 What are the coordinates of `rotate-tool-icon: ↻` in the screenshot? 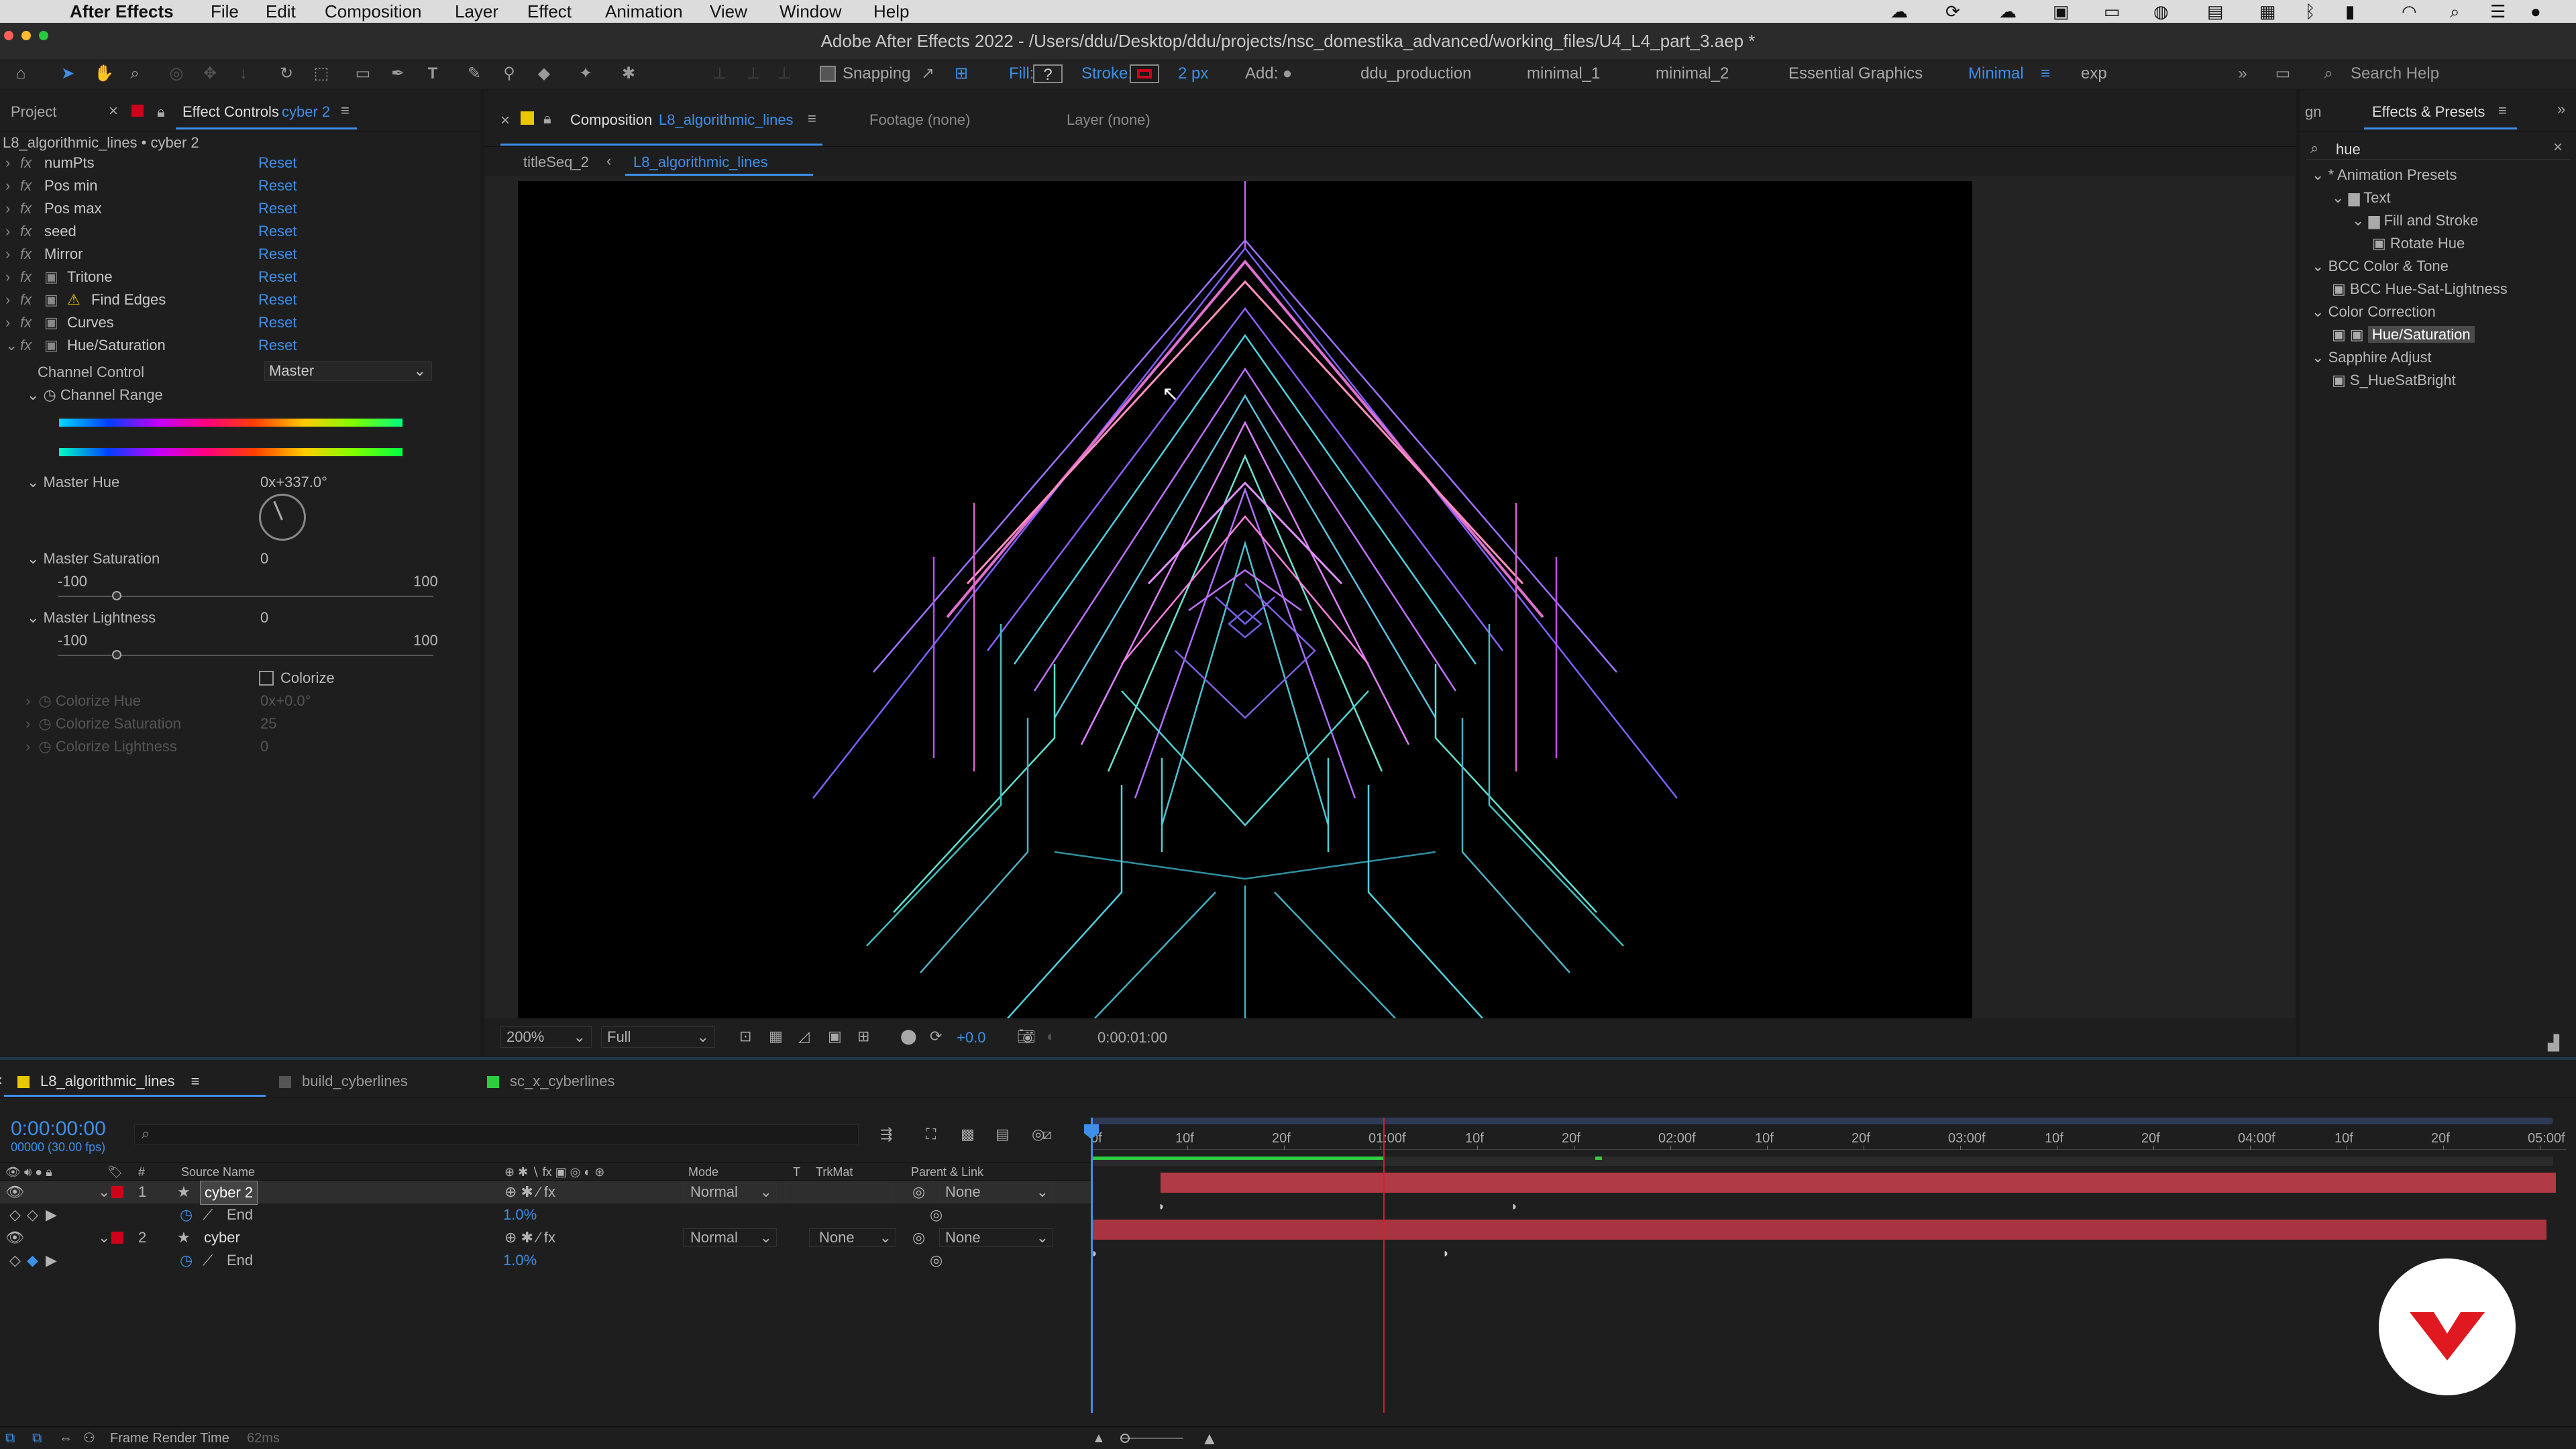 It's located at (286, 73).